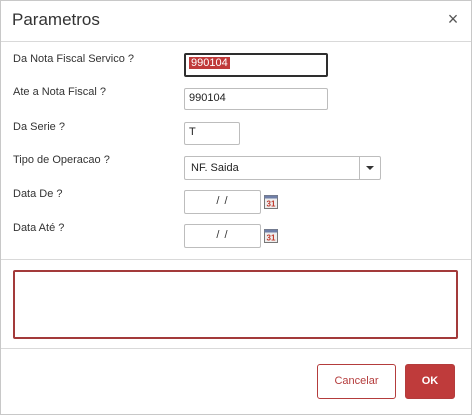  Describe the element at coordinates (74, 59) in the screenshot. I see `nota-fiscal-de-label: Da Nota Fiscal Servico ?` at that location.